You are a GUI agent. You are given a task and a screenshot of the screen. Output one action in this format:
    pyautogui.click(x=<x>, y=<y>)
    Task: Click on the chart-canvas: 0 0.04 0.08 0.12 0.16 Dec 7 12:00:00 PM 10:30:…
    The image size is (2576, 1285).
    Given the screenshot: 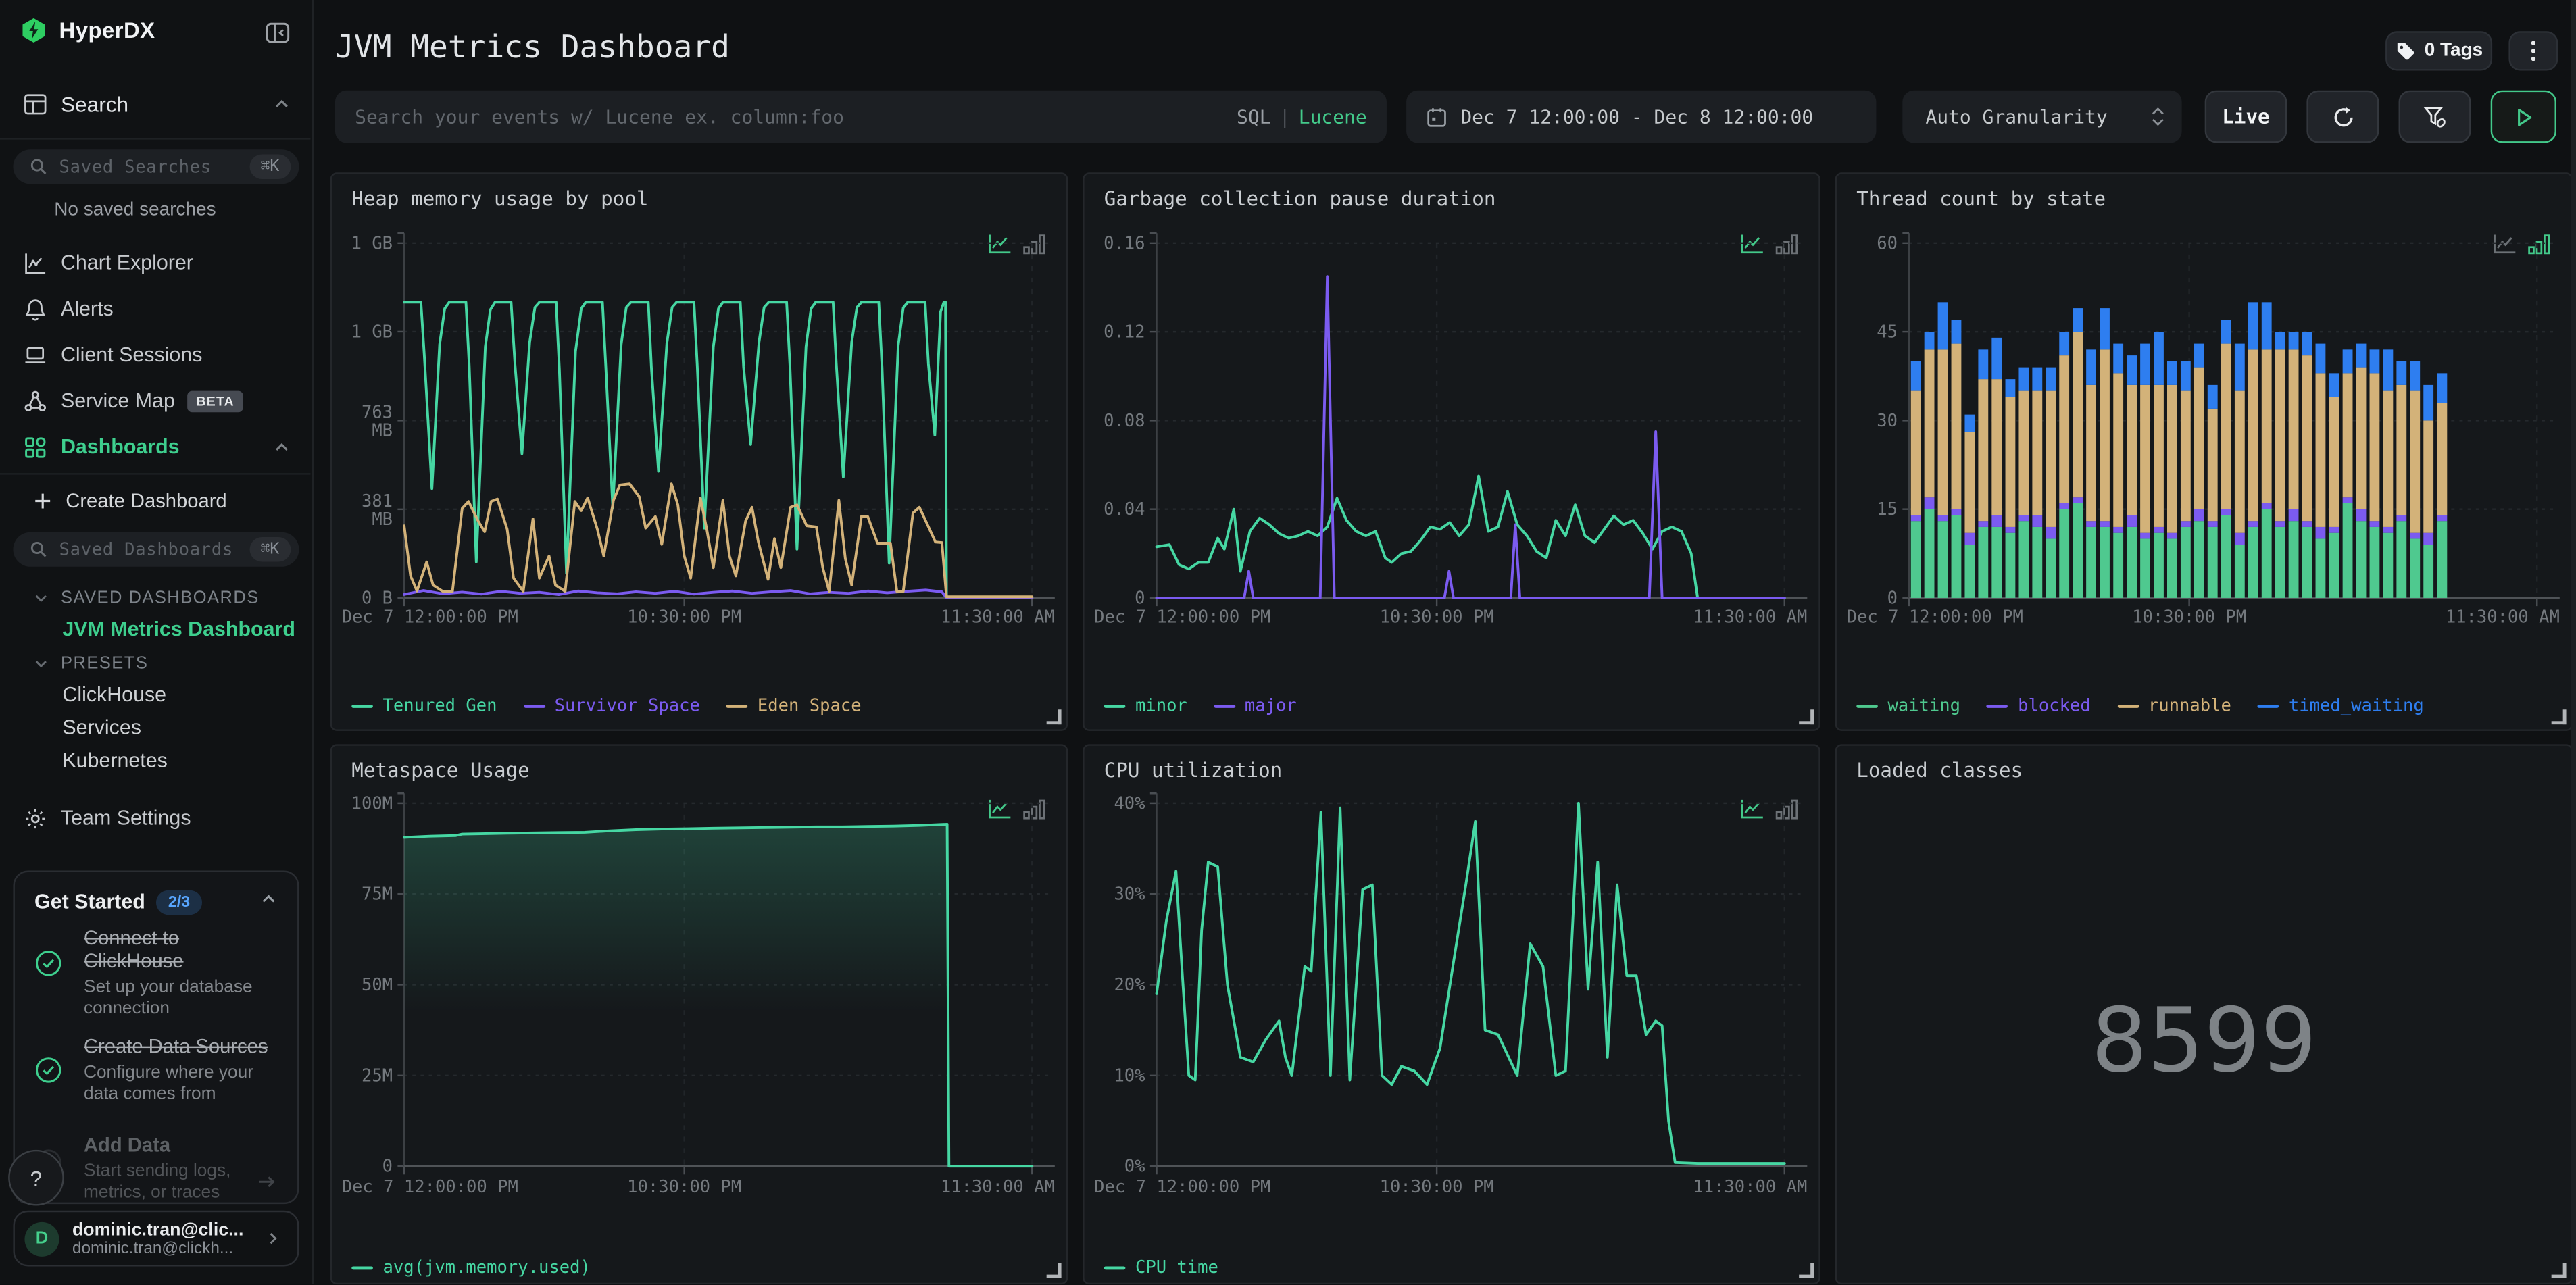 What is the action you would take?
    pyautogui.click(x=1453, y=453)
    